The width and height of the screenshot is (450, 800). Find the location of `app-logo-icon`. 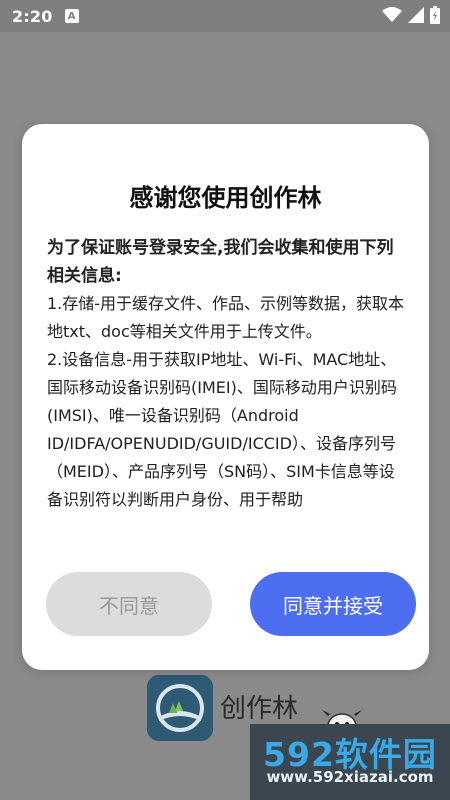

app-logo-icon is located at coordinates (180, 708).